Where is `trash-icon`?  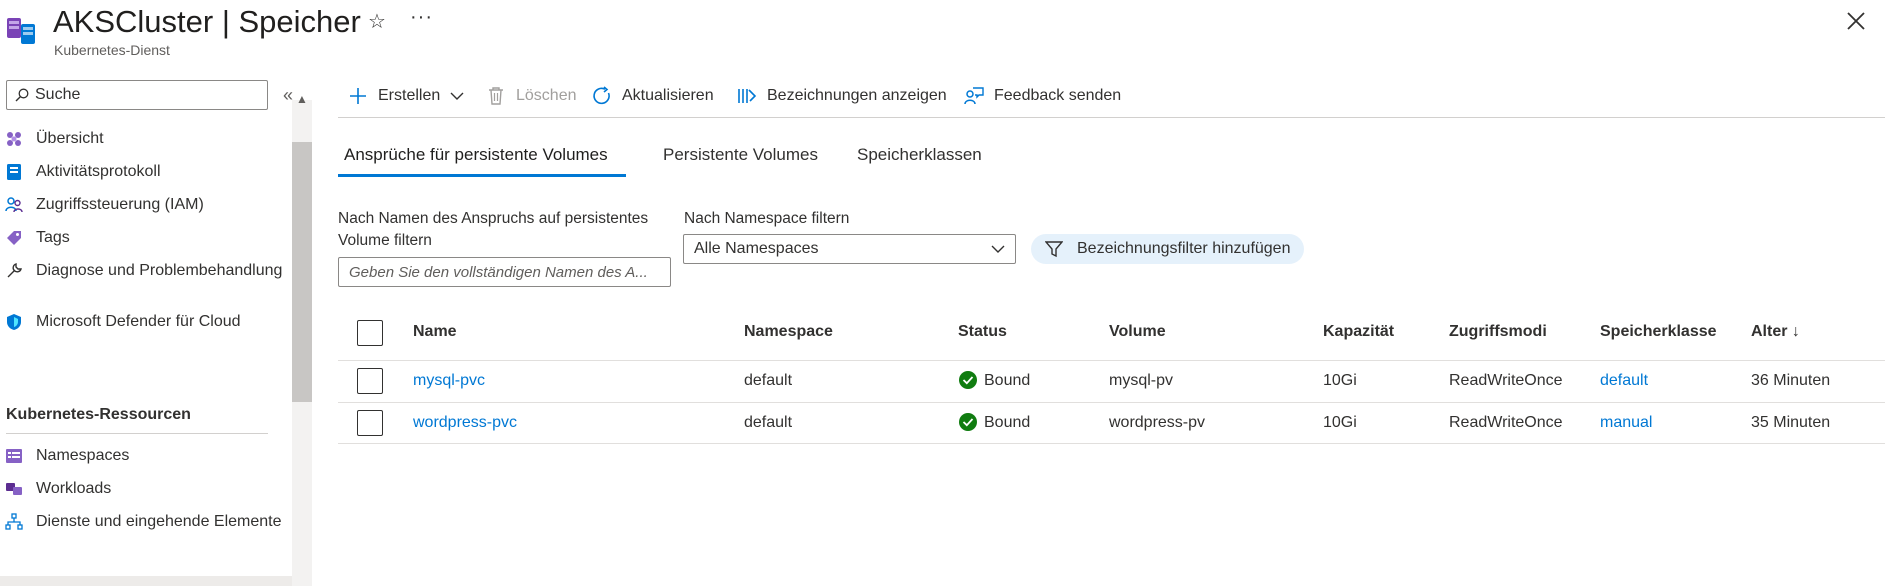 trash-icon is located at coordinates (496, 96).